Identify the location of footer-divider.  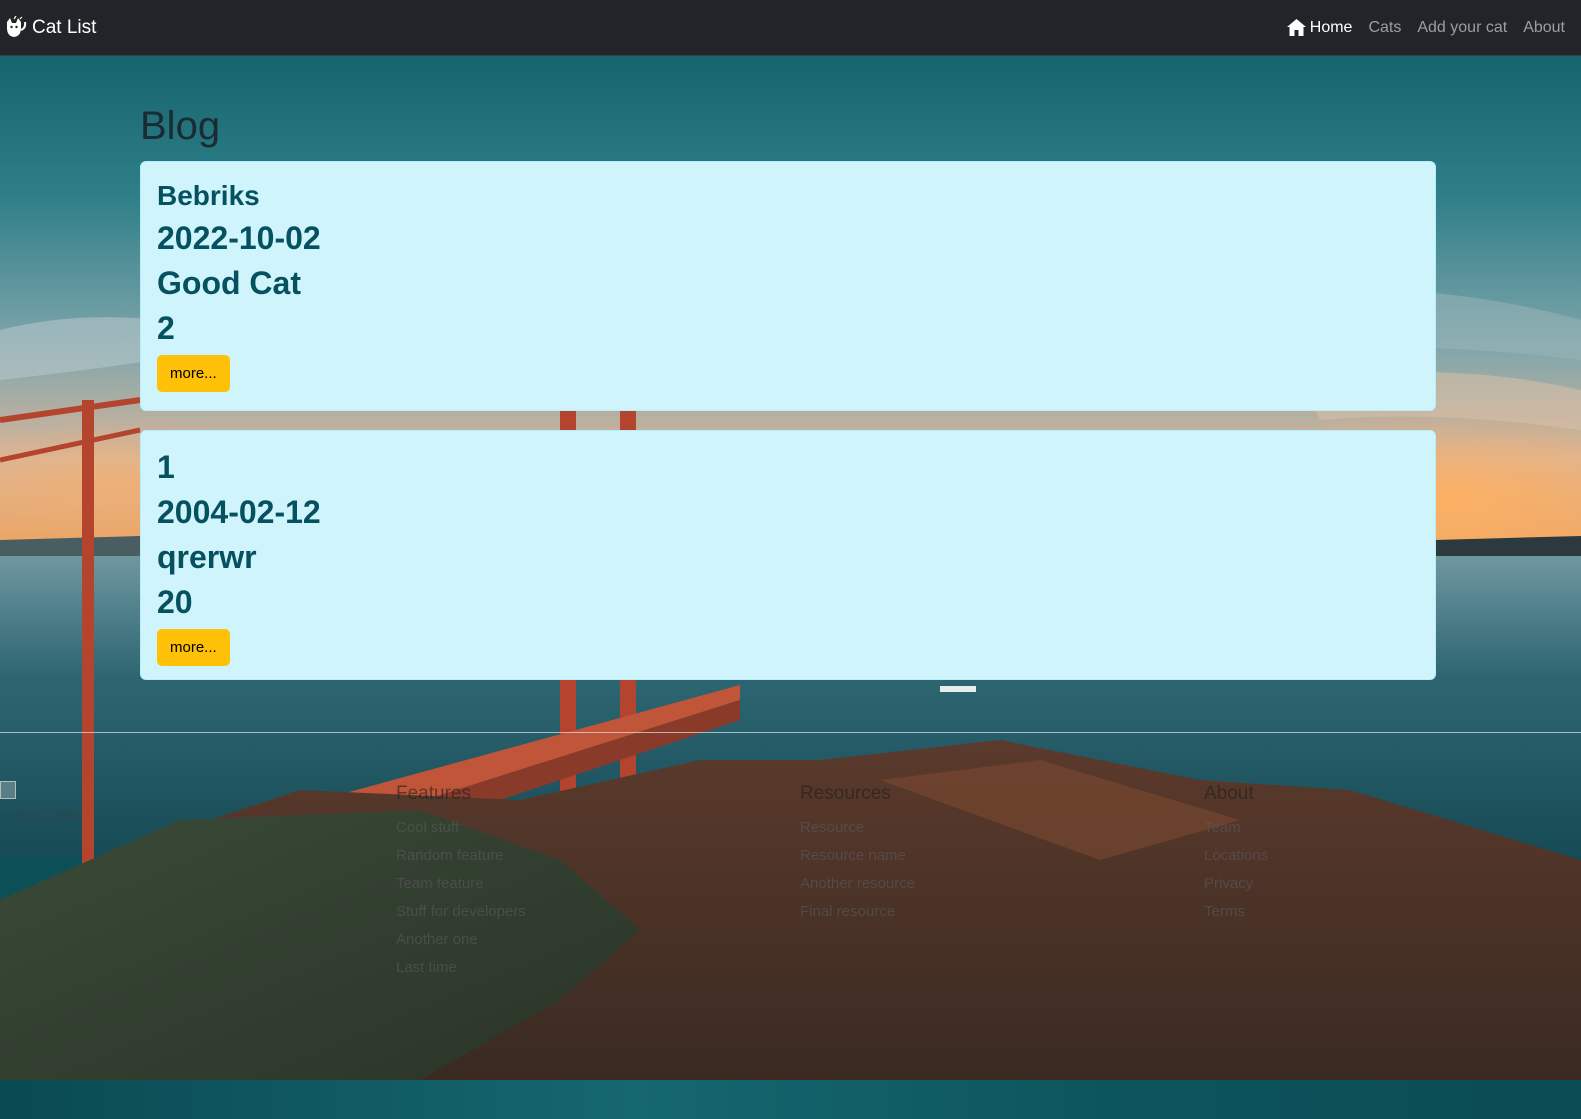
(790, 732).